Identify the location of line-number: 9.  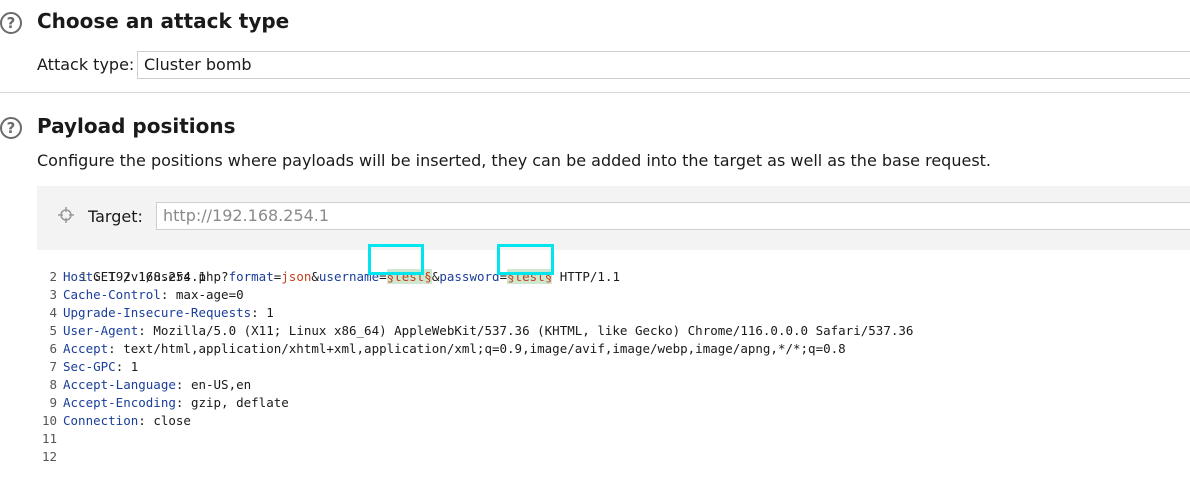
(53, 402).